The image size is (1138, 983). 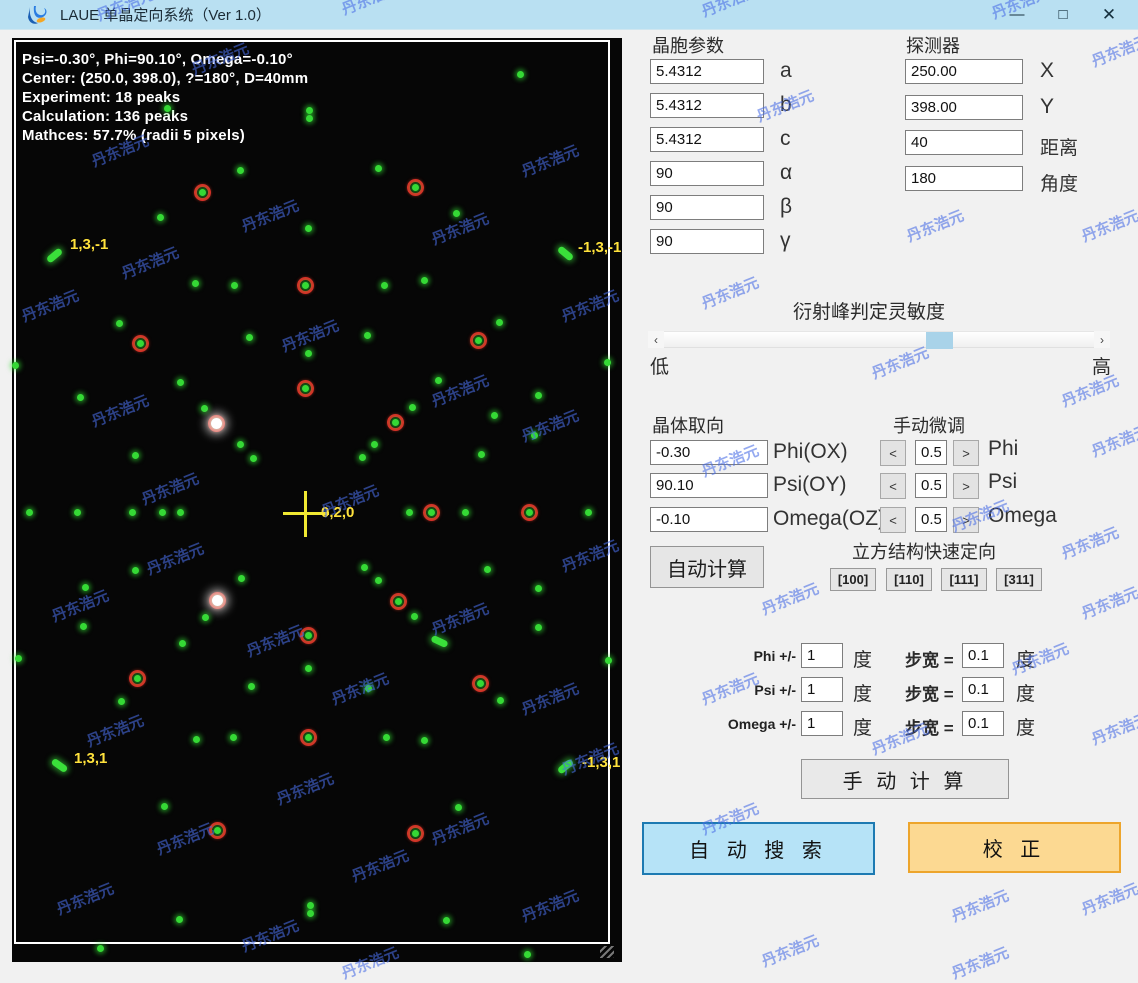 What do you see at coordinates (869, 312) in the screenshot?
I see `sensitivity-title: 衍射峰判定灵敏度` at bounding box center [869, 312].